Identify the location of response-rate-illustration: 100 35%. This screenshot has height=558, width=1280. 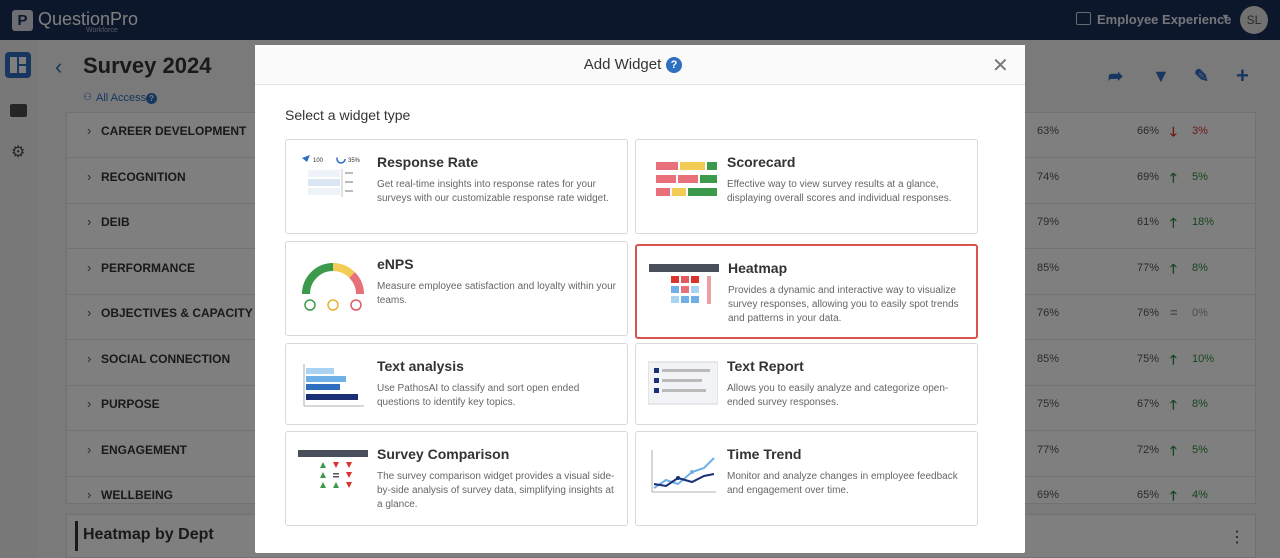
(331, 175).